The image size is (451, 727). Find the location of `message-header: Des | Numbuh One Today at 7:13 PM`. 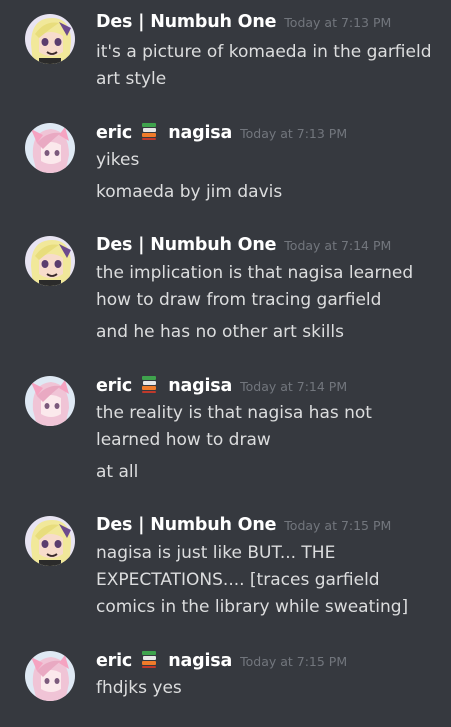

message-header: Des | Numbuh One Today at 7:13 PM is located at coordinates (243, 22).